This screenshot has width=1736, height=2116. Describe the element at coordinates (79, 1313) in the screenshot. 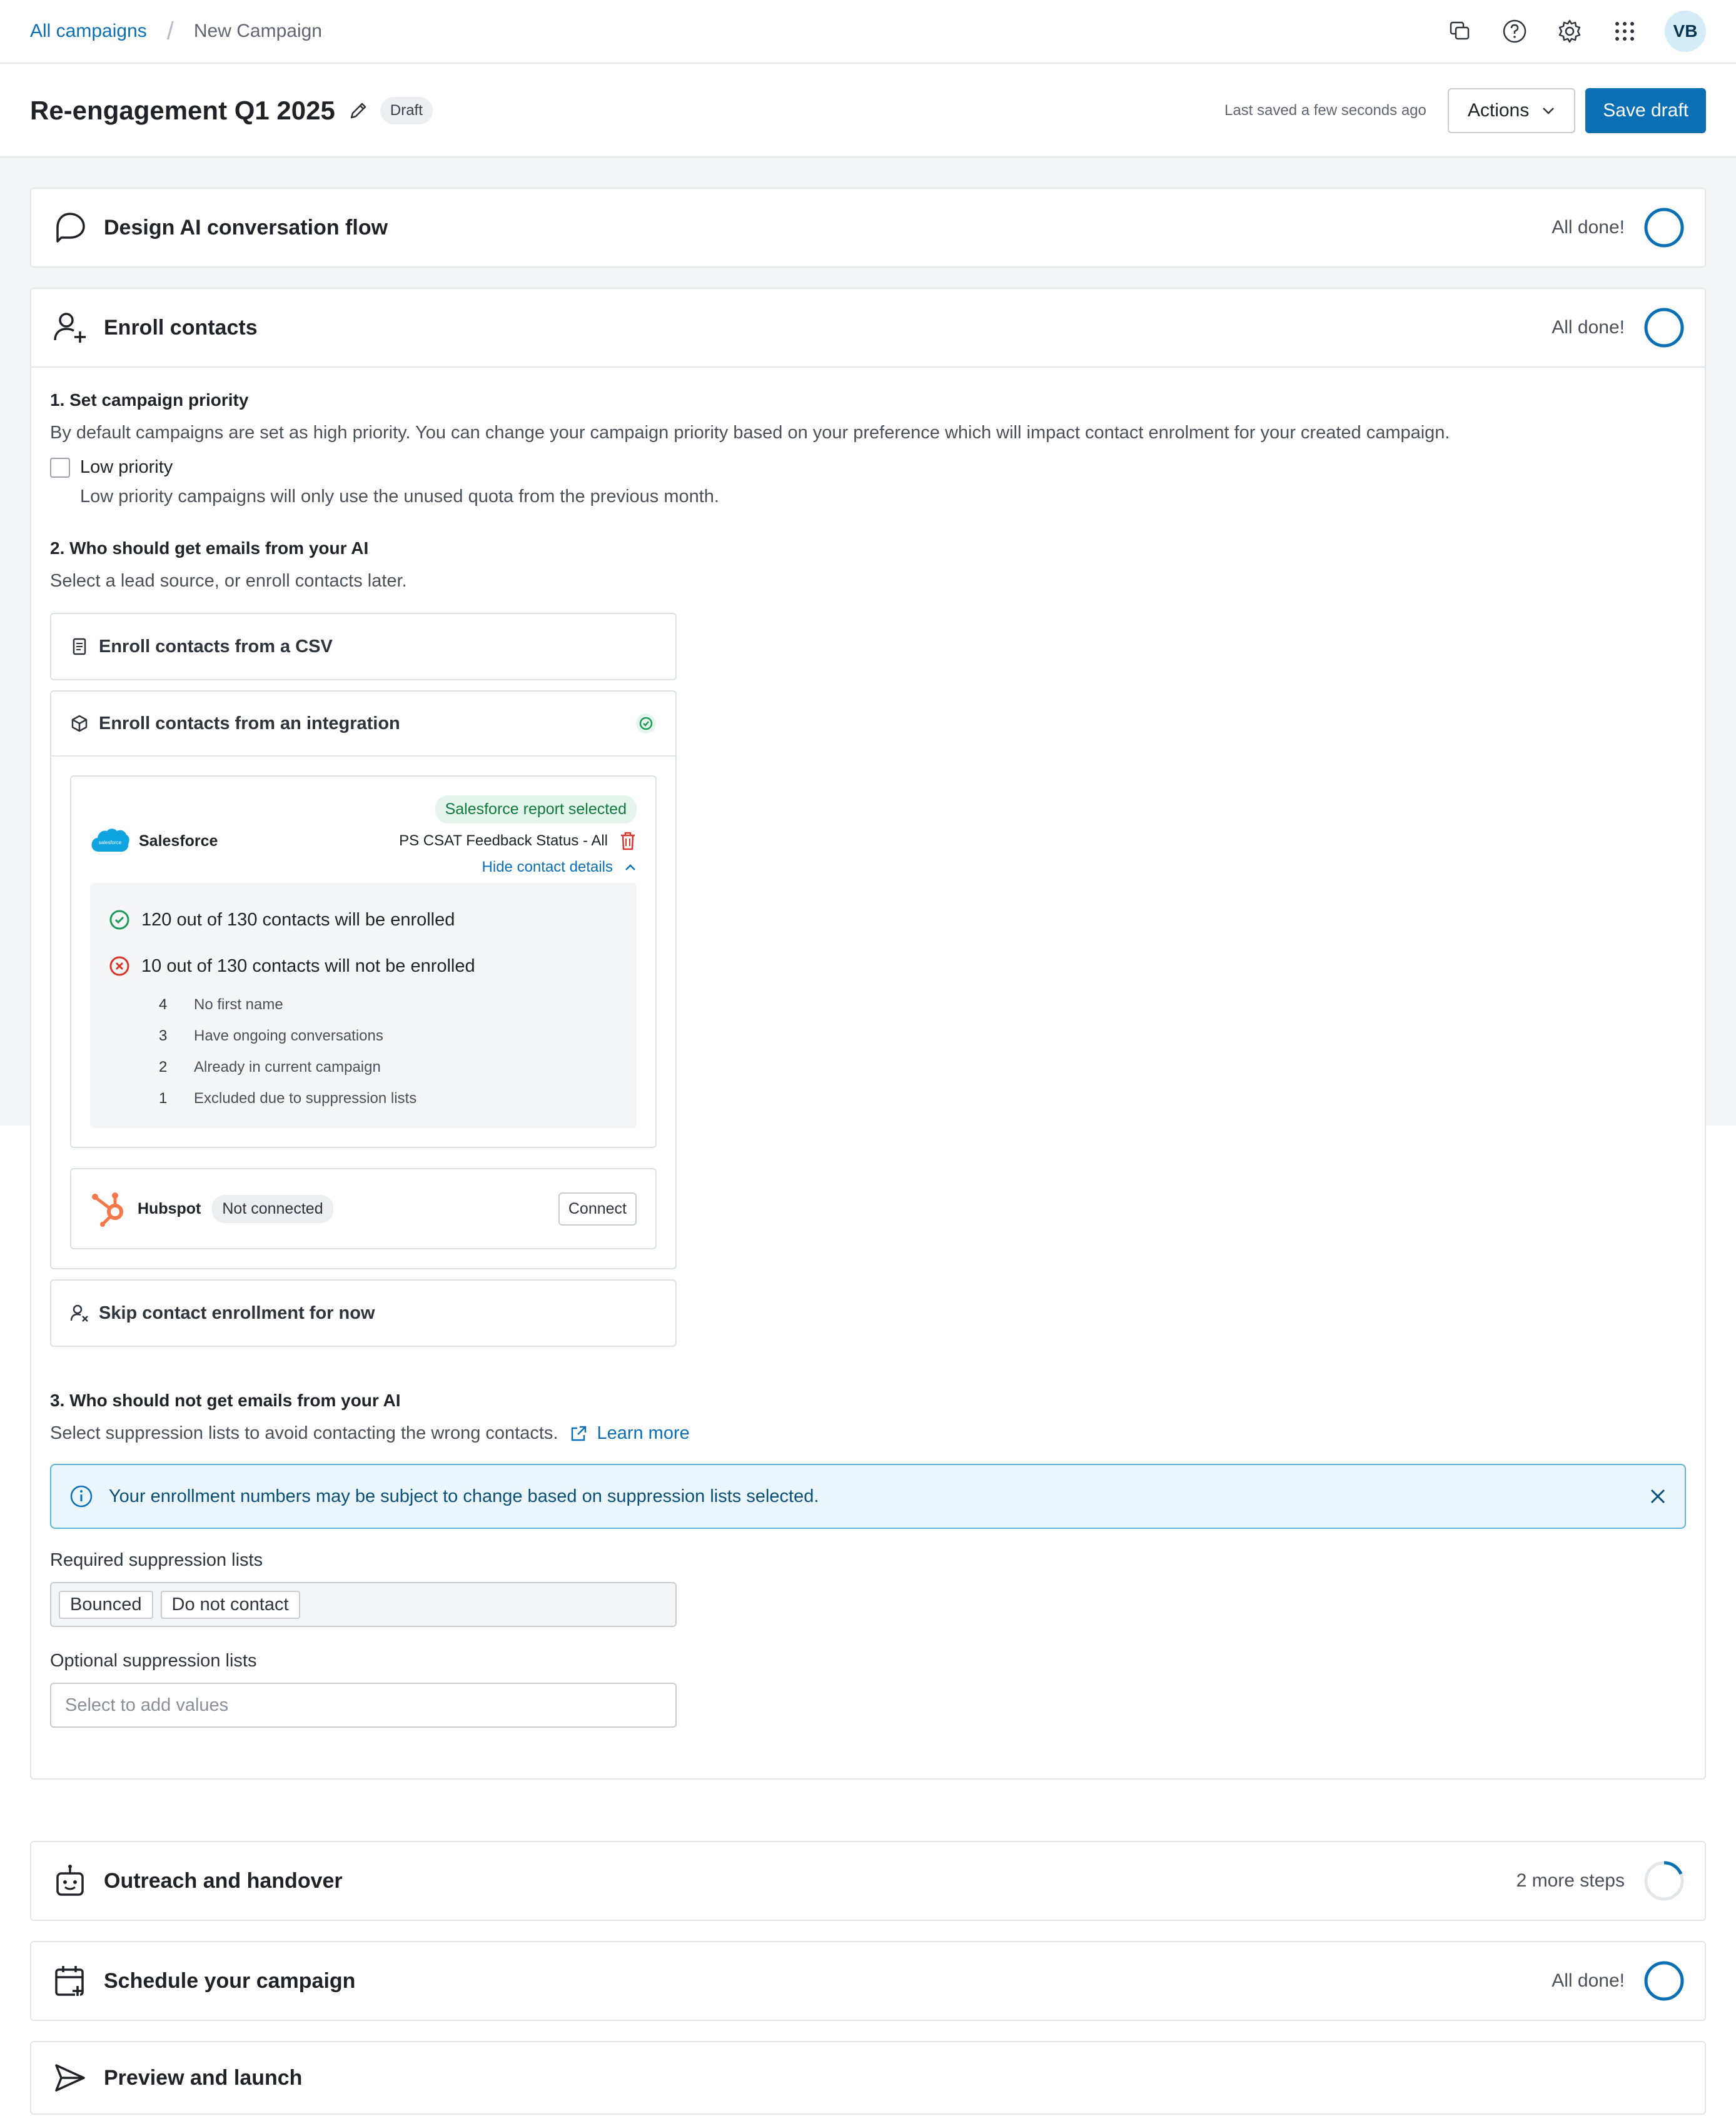

I see `user-skip-icon` at that location.